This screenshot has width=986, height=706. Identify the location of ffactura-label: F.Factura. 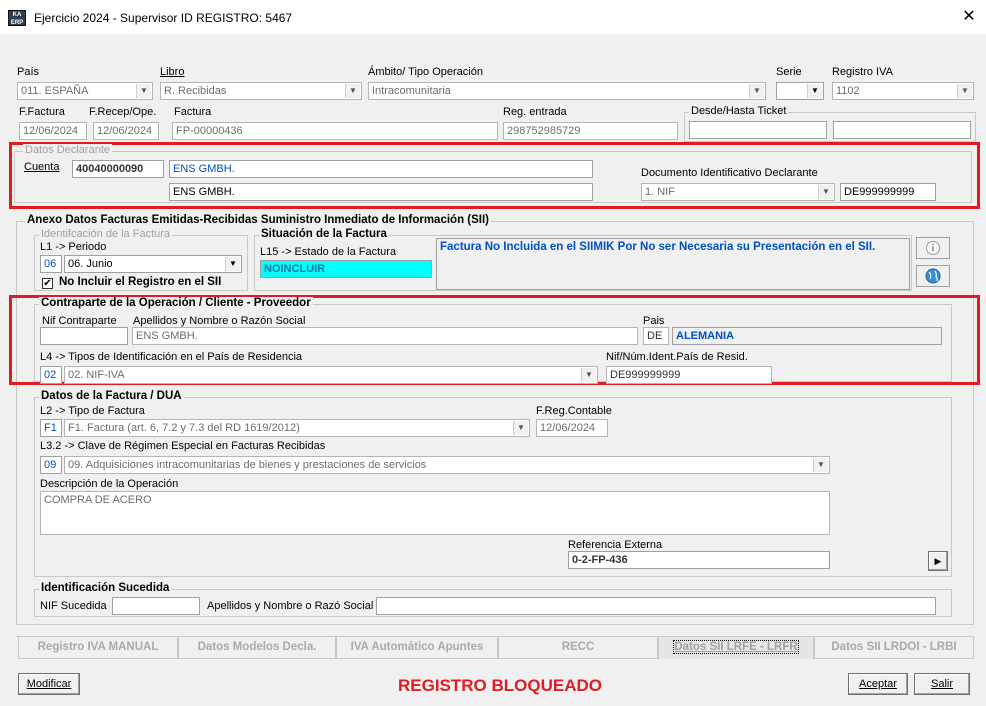
(42, 112).